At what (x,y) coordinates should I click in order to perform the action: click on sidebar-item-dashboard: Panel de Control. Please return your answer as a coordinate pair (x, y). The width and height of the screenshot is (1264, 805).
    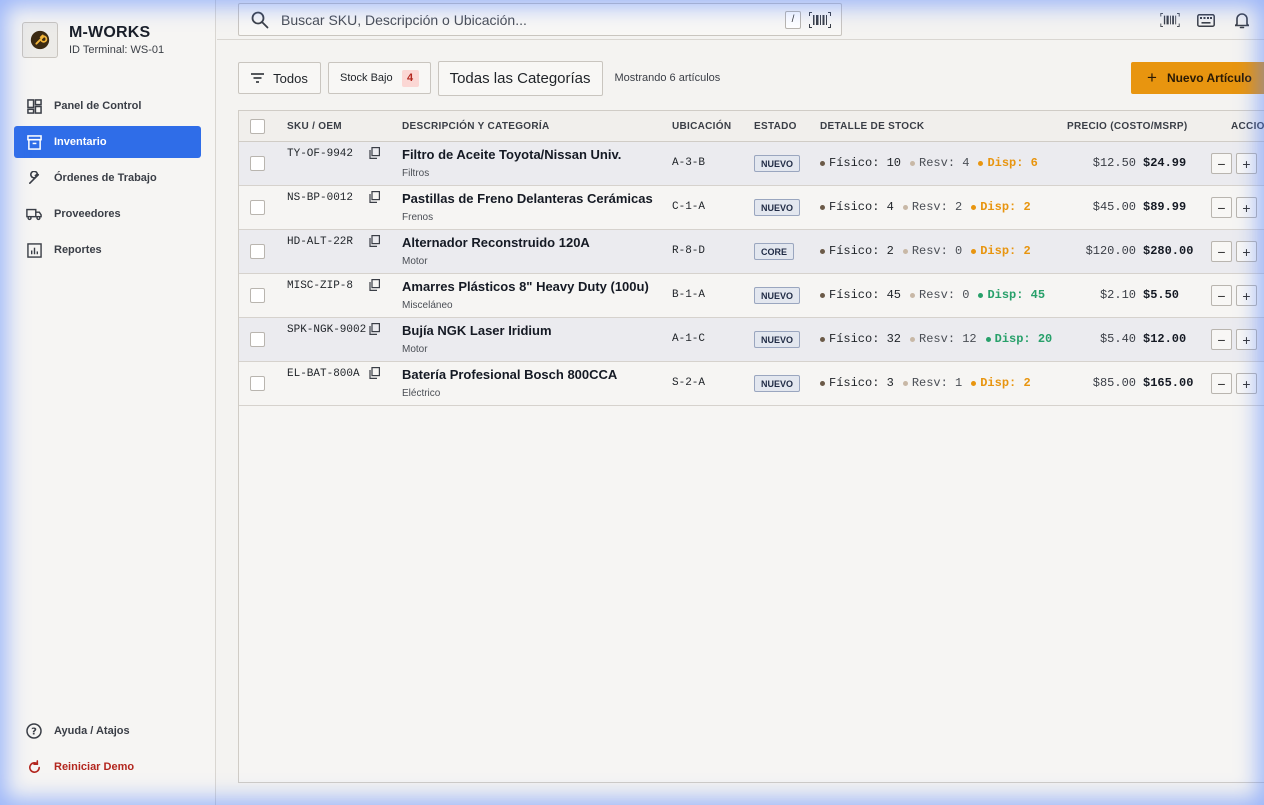
    Looking at the image, I should click on (107, 106).